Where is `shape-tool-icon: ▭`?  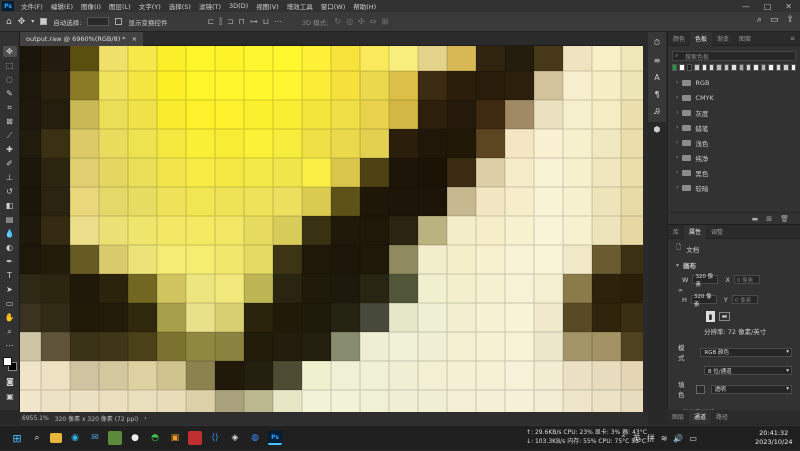
shape-tool-icon: ▭ is located at coordinates (10, 303).